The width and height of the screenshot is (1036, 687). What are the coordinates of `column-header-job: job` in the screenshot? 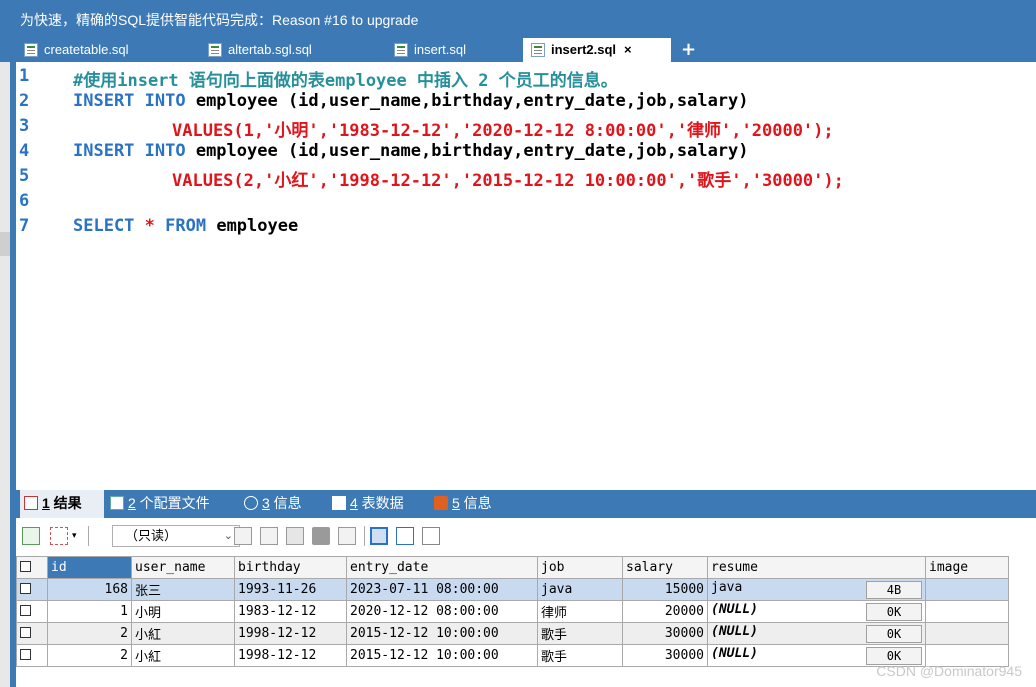 It's located at (580, 567).